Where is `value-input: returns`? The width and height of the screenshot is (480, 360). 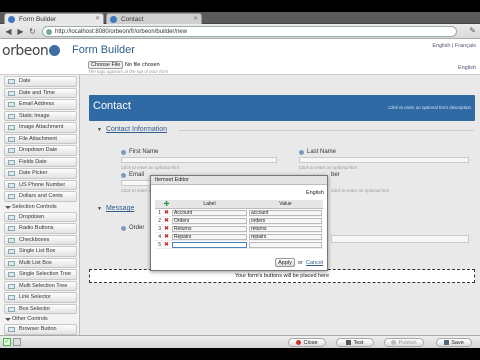 value-input: returns is located at coordinates (285, 228).